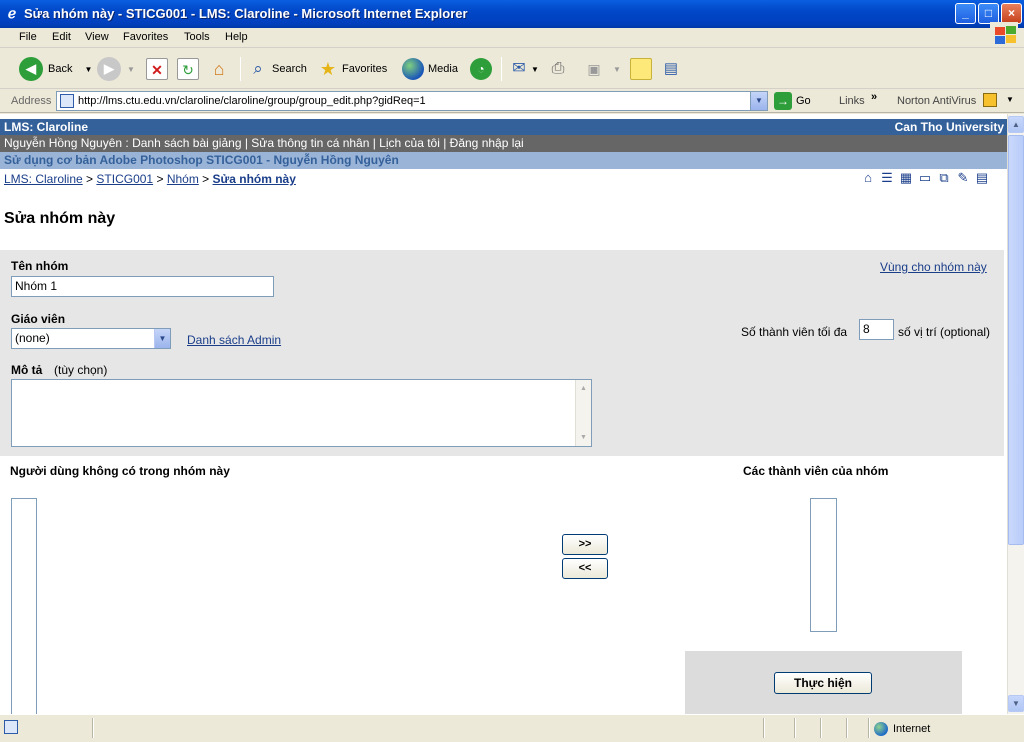 This screenshot has width=1024, height=742. What do you see at coordinates (783, 101) in the screenshot?
I see `go-arrow-icon: →` at bounding box center [783, 101].